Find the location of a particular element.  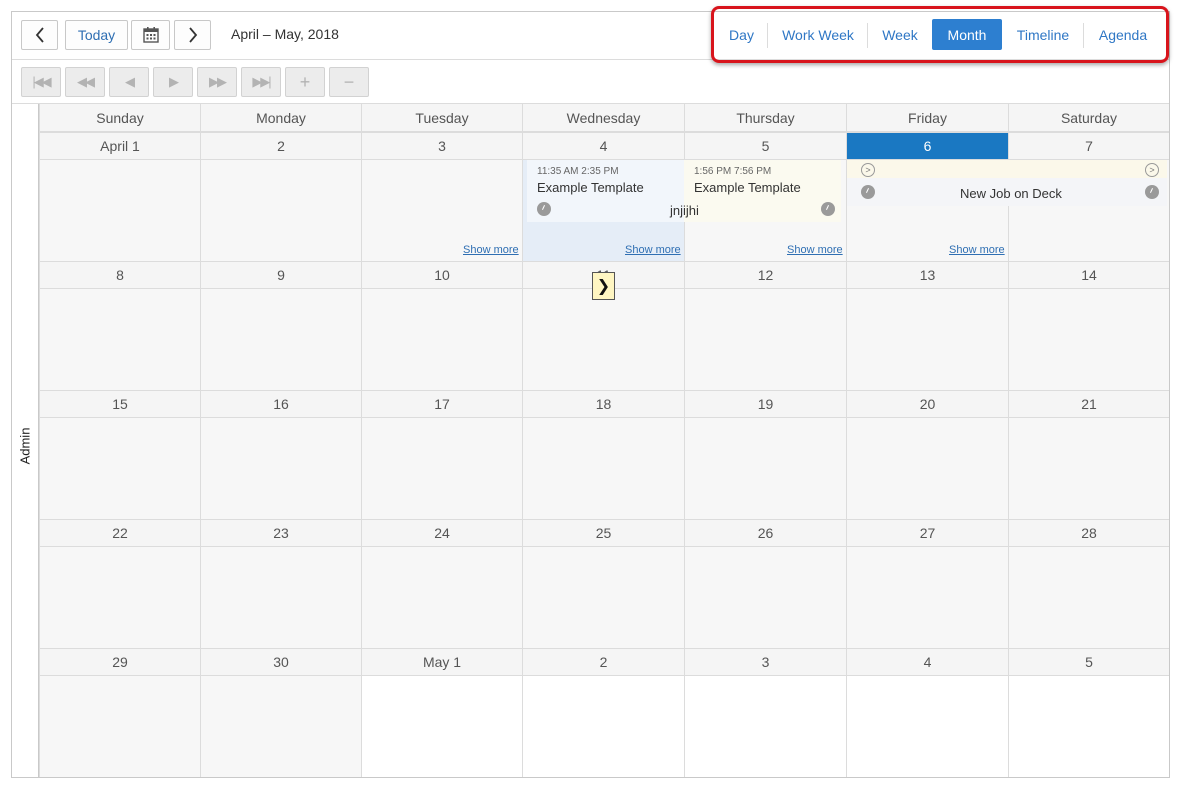

first-icon: |◀◀ is located at coordinates (41, 82).